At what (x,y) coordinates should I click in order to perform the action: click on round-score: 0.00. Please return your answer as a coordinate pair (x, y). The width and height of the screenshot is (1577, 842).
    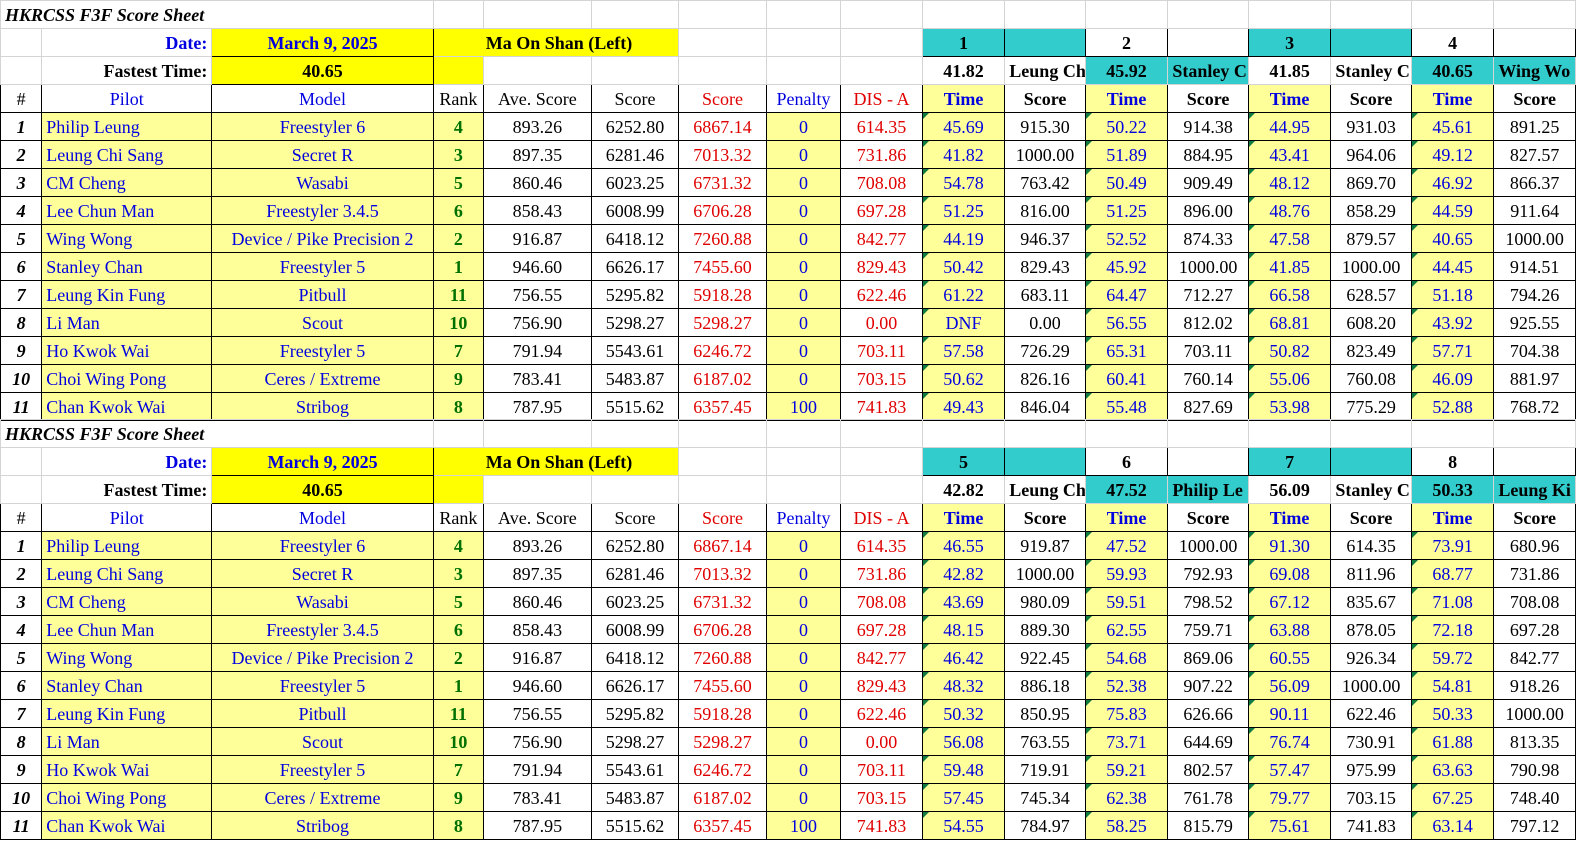
    Looking at the image, I should click on (1045, 322).